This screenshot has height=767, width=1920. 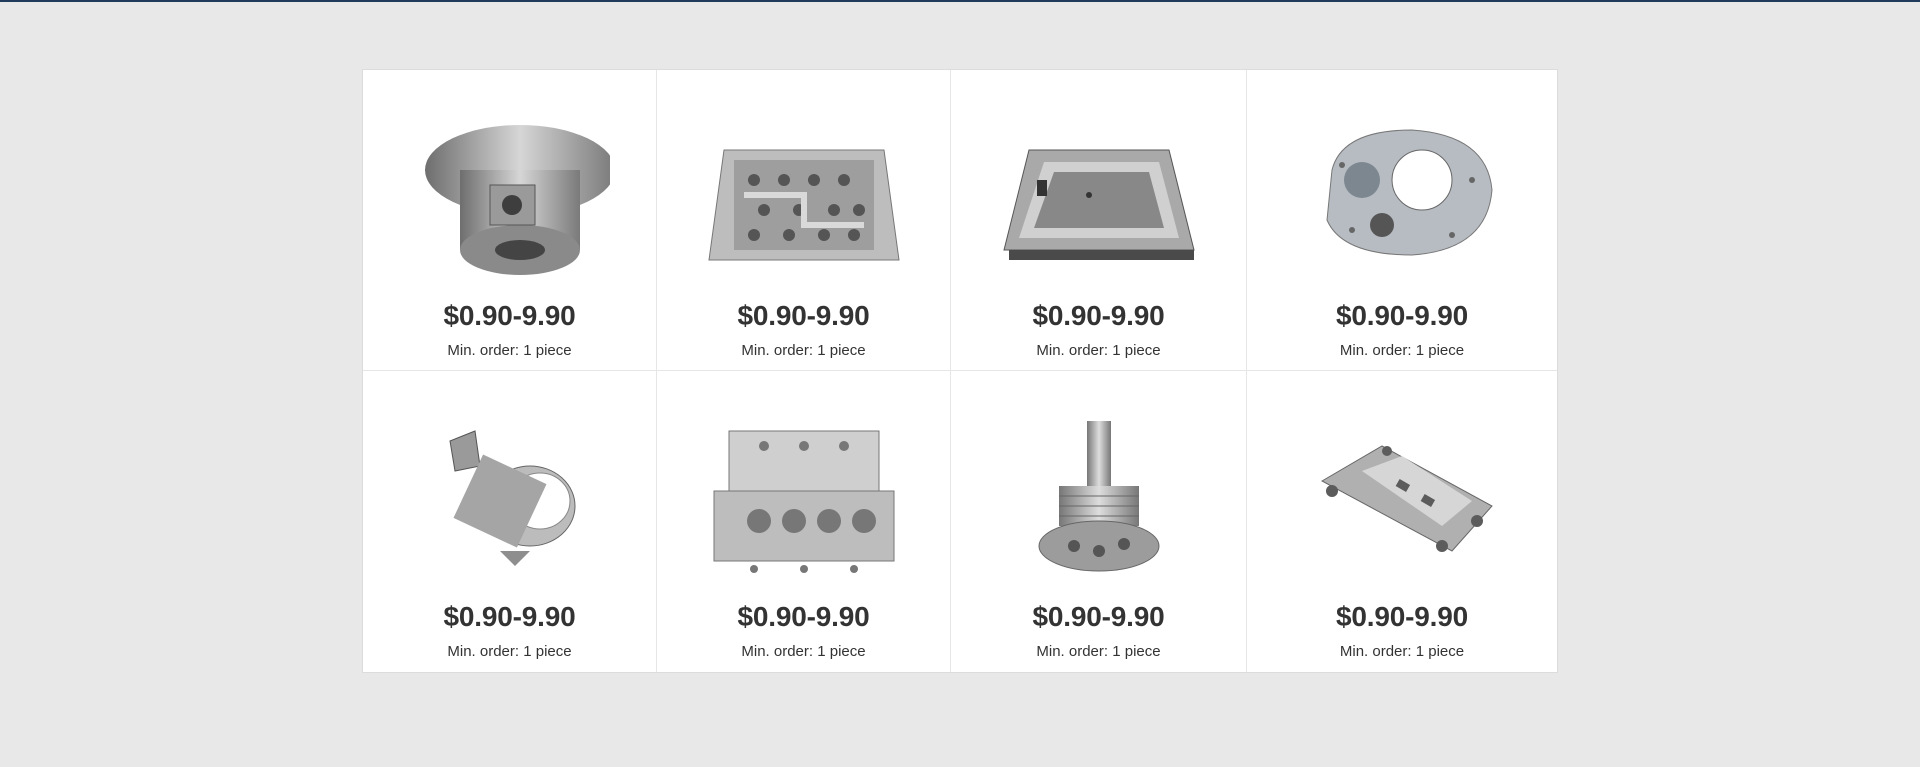 What do you see at coordinates (1098, 204) in the screenshot?
I see `cnc-enclosure-box-icon` at bounding box center [1098, 204].